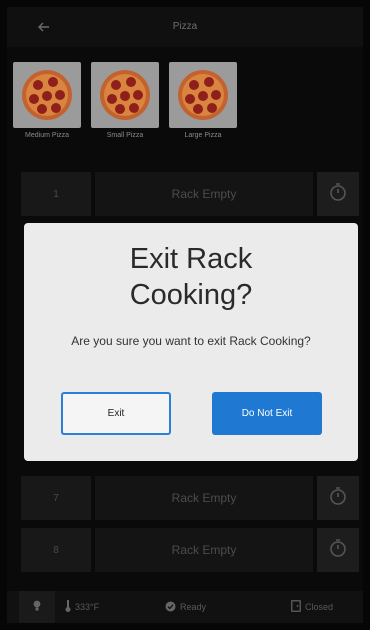 This screenshot has height=630, width=370. Describe the element at coordinates (191, 295) in the screenshot. I see `dialog-title-line: Cooking?` at that location.